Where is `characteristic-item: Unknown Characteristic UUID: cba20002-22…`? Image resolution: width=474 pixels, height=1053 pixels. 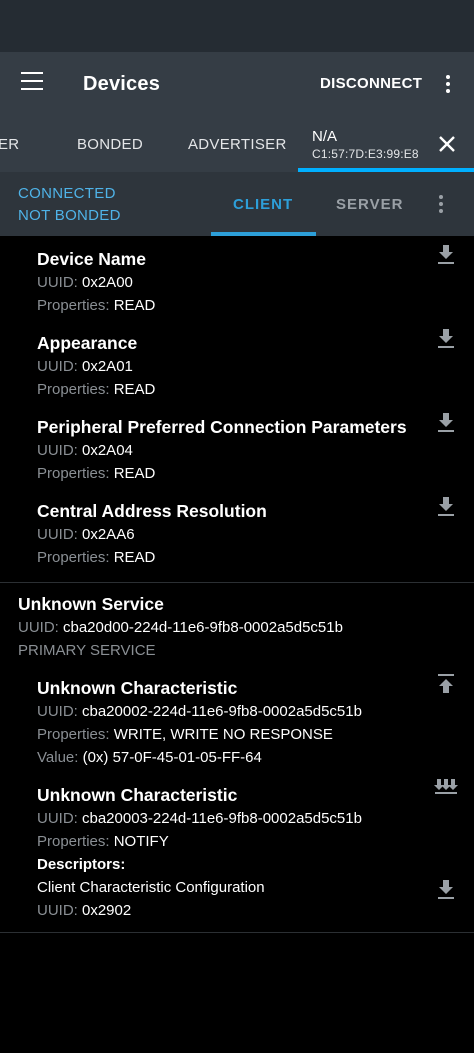 characteristic-item: Unknown Characteristic UUID: cba20002-22… is located at coordinates (199, 723).